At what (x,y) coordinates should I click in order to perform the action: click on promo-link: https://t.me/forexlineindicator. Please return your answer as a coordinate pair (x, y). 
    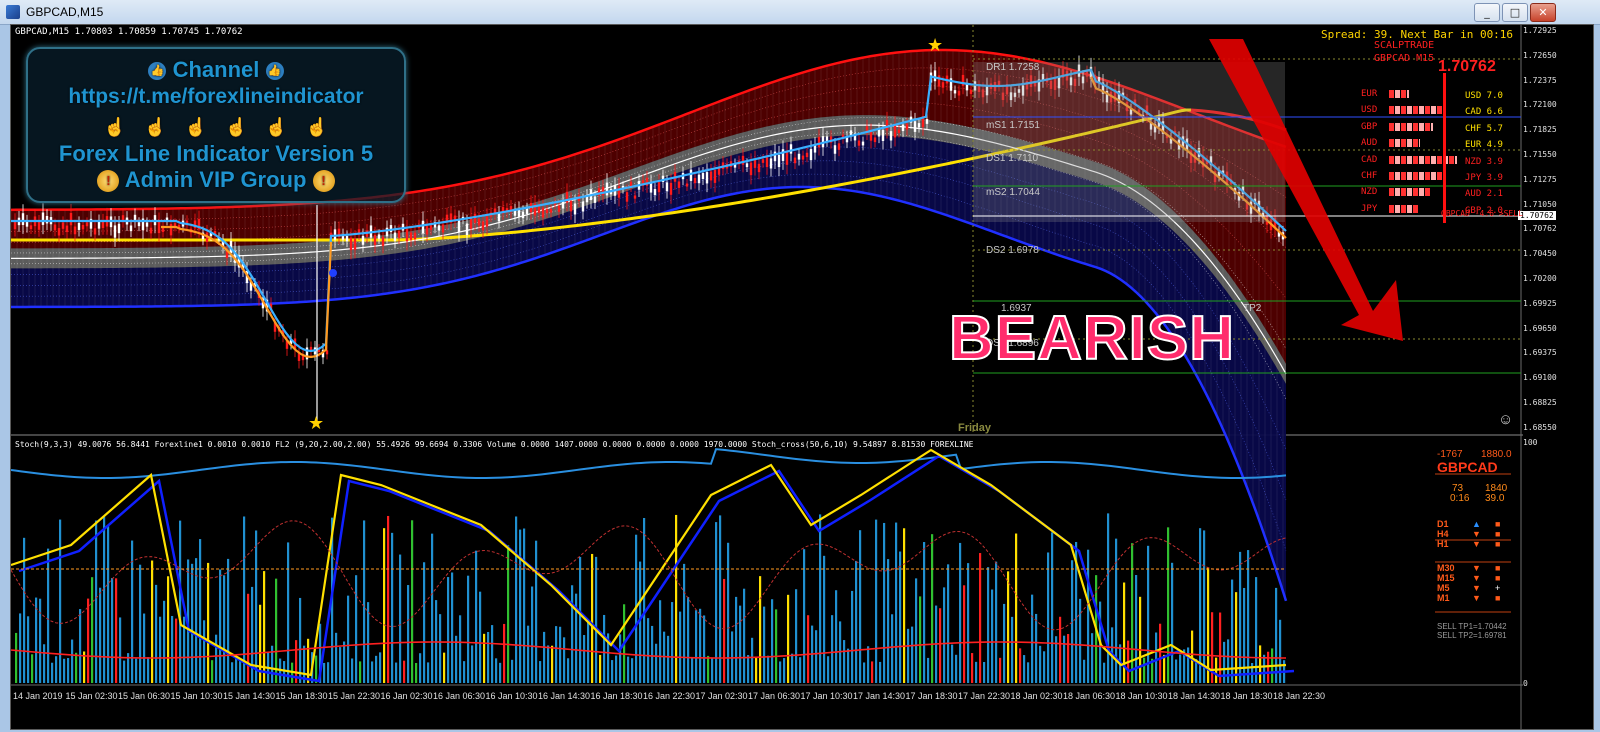
    Looking at the image, I should click on (216, 97).